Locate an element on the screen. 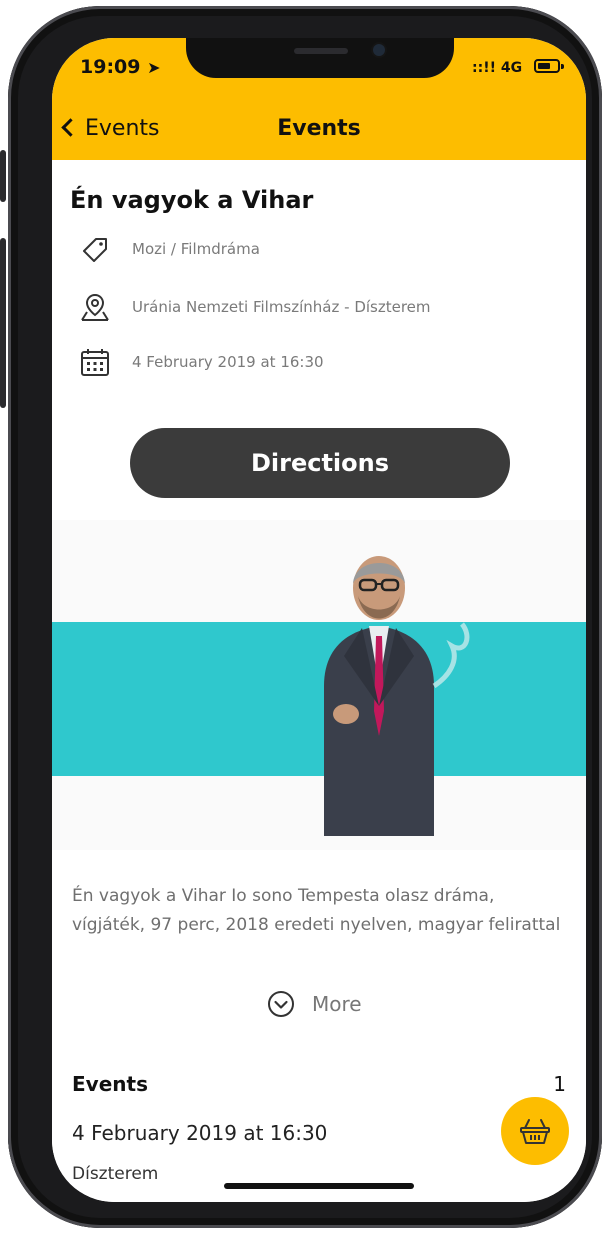  status-signal: ::!! 4G is located at coordinates (497, 68).